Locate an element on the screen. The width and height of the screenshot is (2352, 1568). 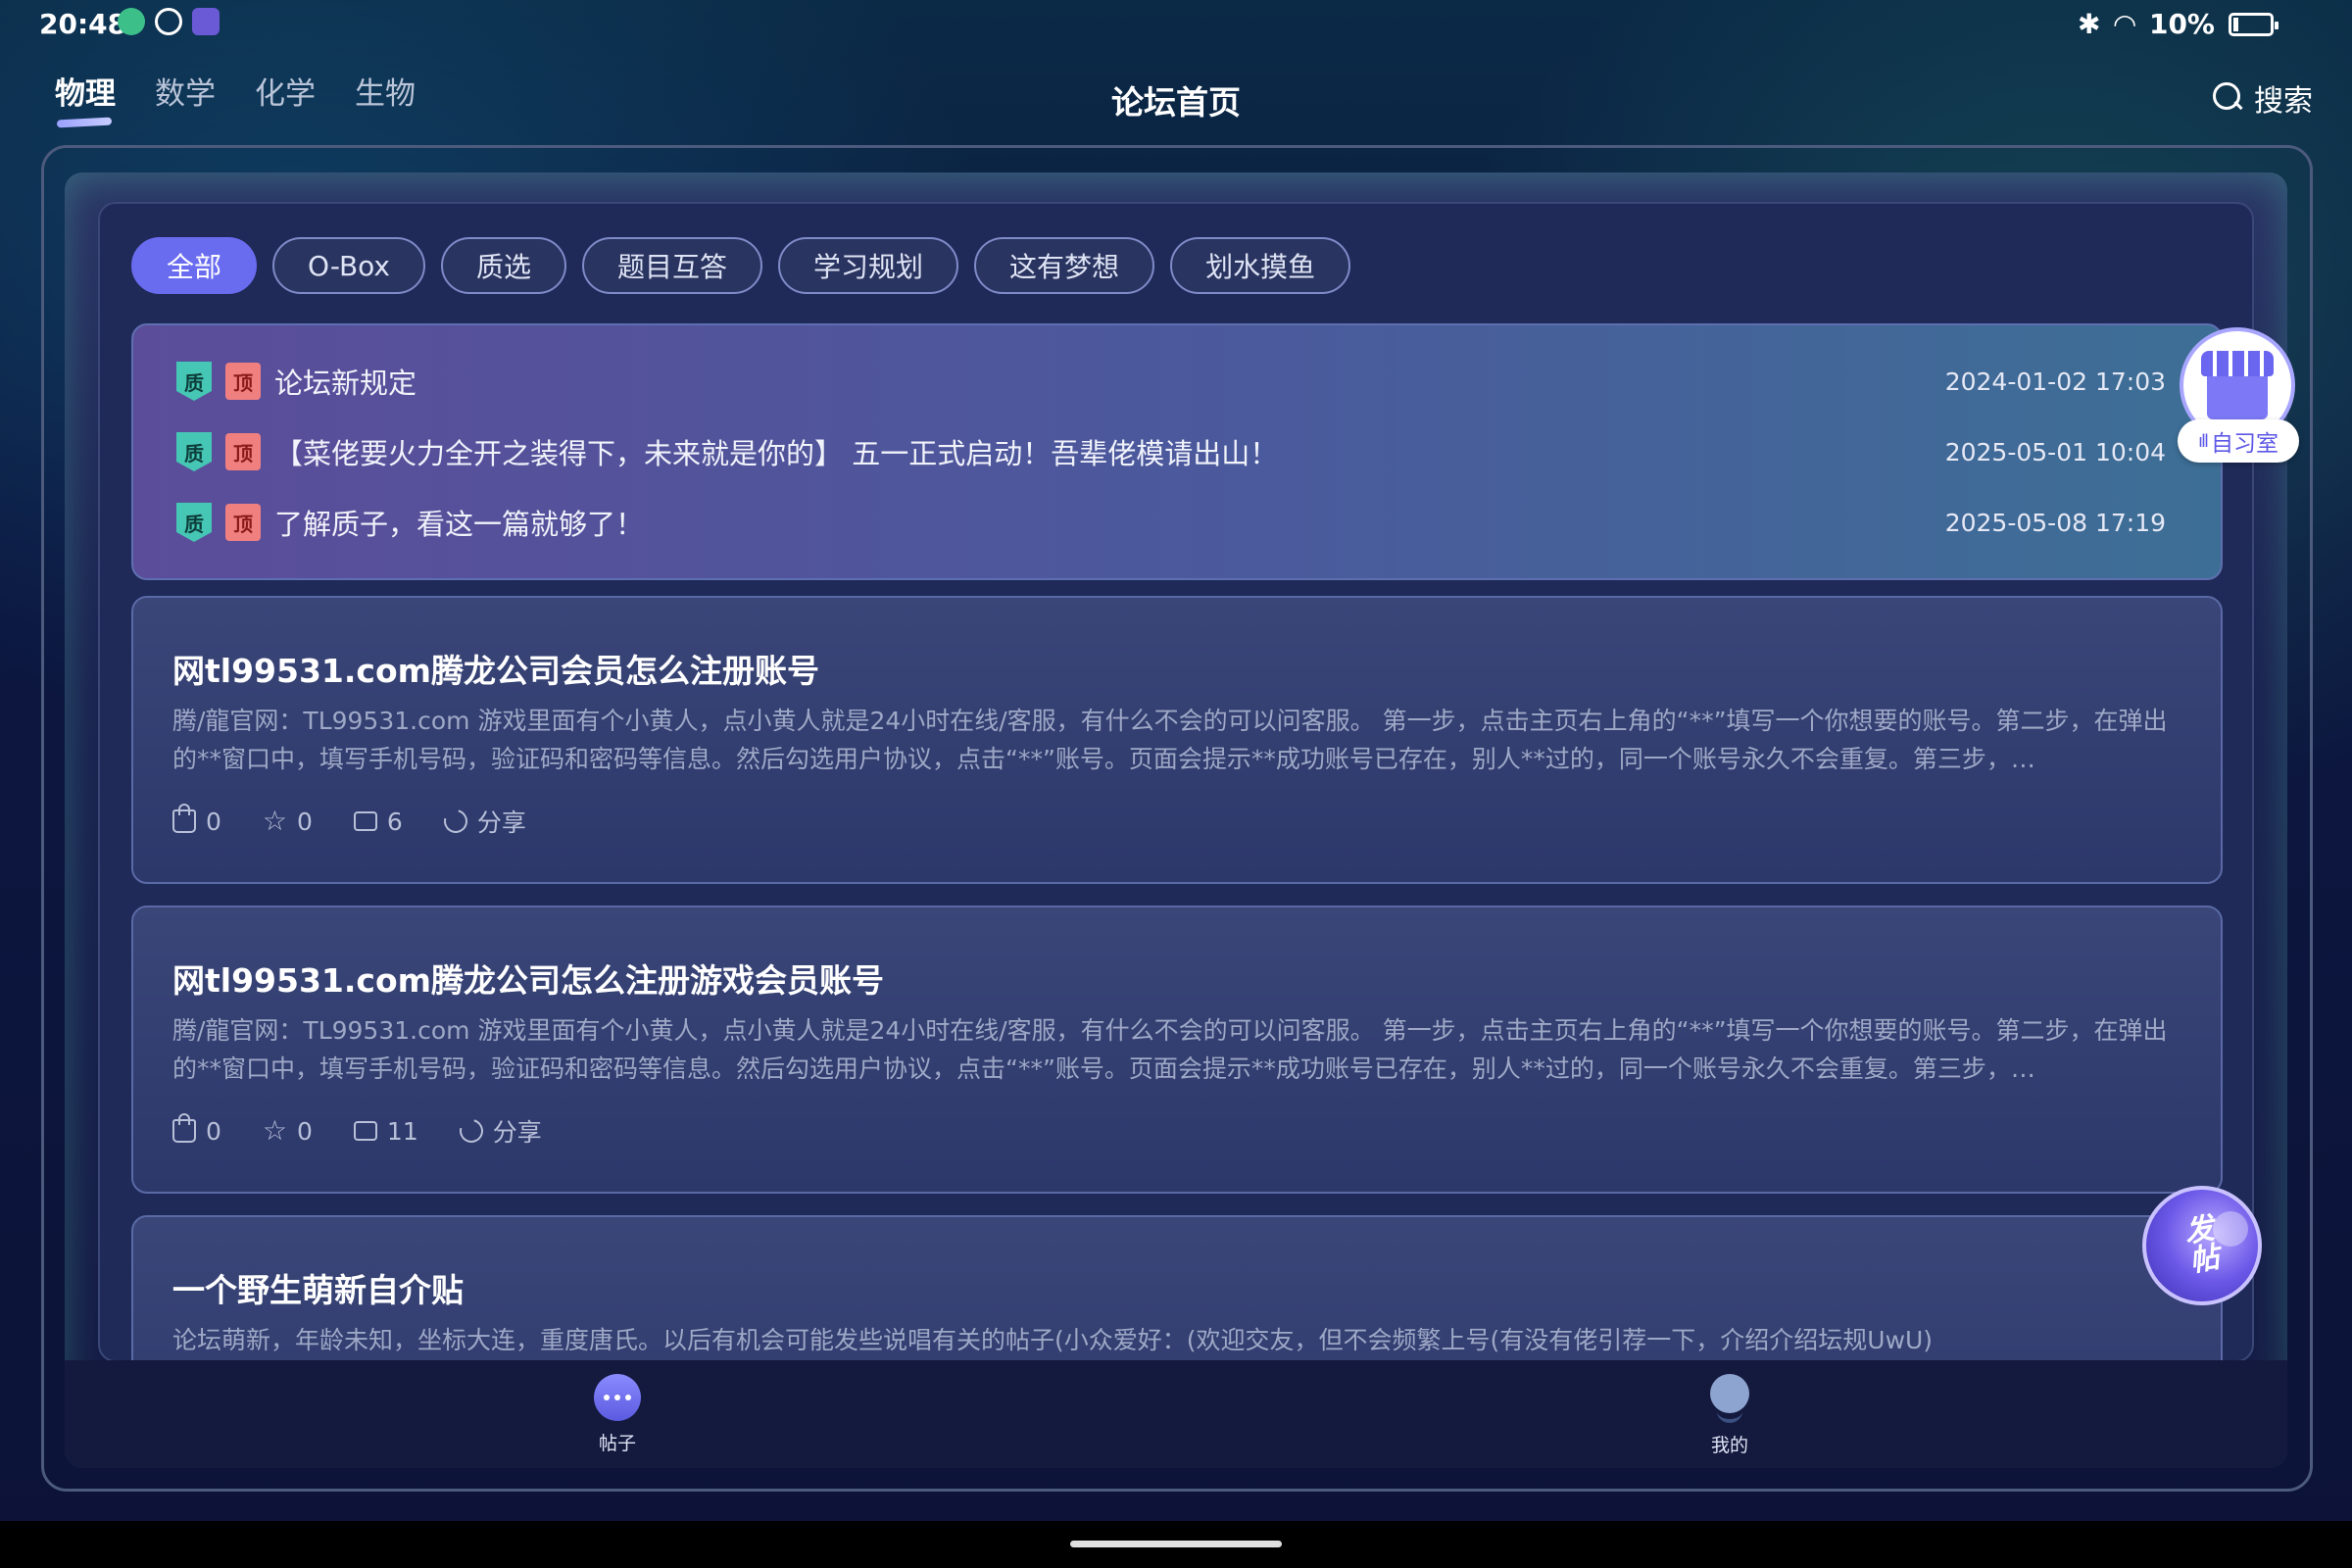
pinned-item: 质 顶 了解质子，看这一篇就够了！ 2025-05-08 17:19 is located at coordinates (1171, 522).